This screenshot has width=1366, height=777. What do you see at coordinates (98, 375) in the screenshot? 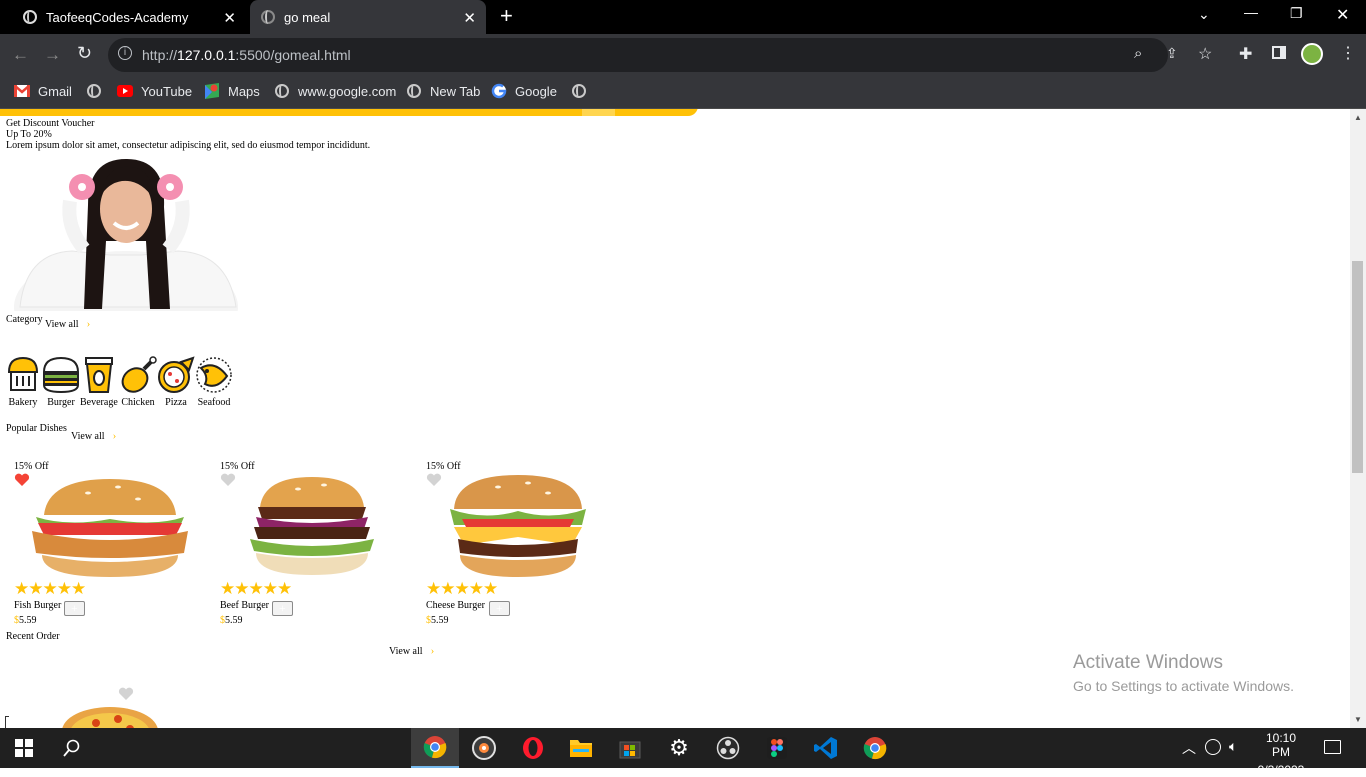
I see `beverage-cup-icon` at bounding box center [98, 375].